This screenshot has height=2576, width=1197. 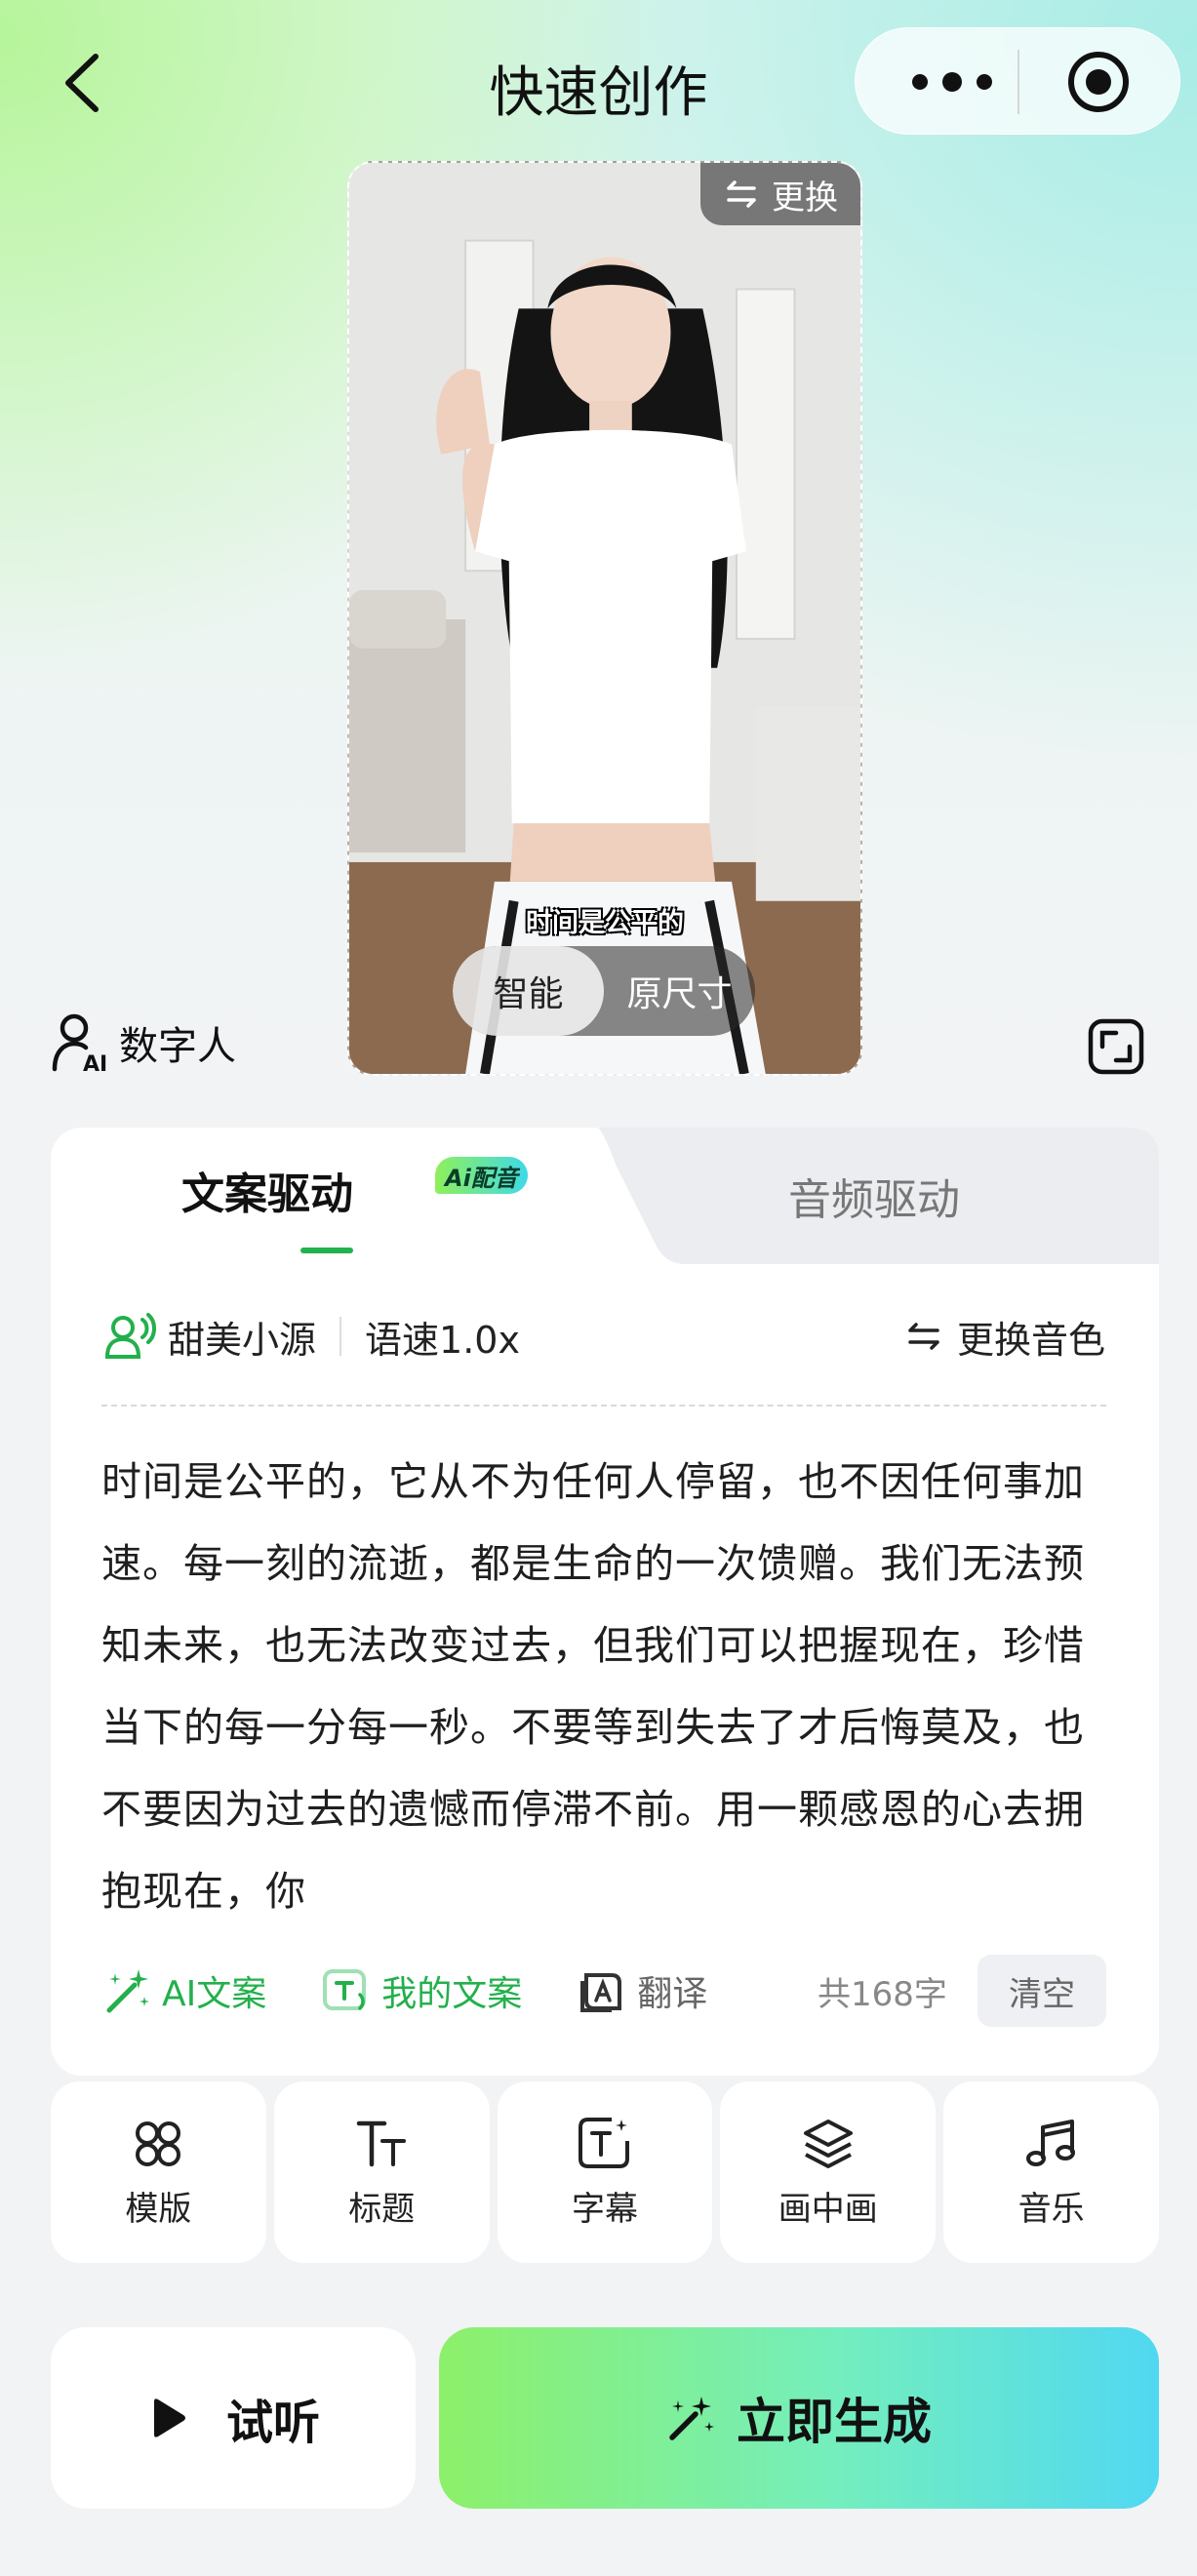 What do you see at coordinates (604, 2142) in the screenshot?
I see `subtitle-icon` at bounding box center [604, 2142].